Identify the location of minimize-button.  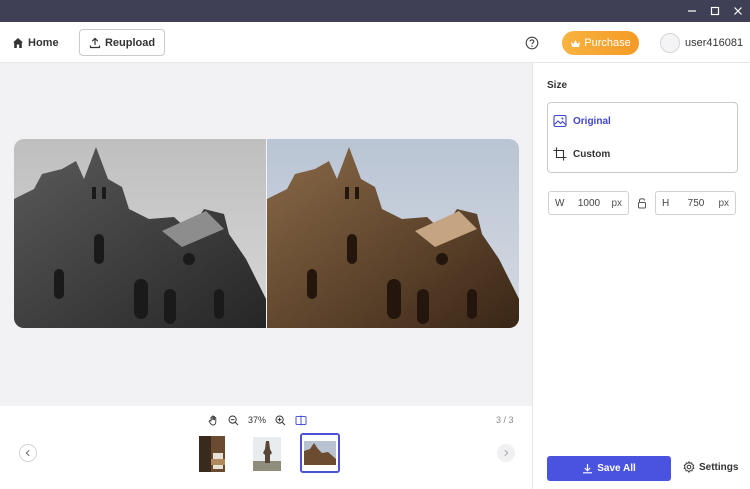
(692, 11).